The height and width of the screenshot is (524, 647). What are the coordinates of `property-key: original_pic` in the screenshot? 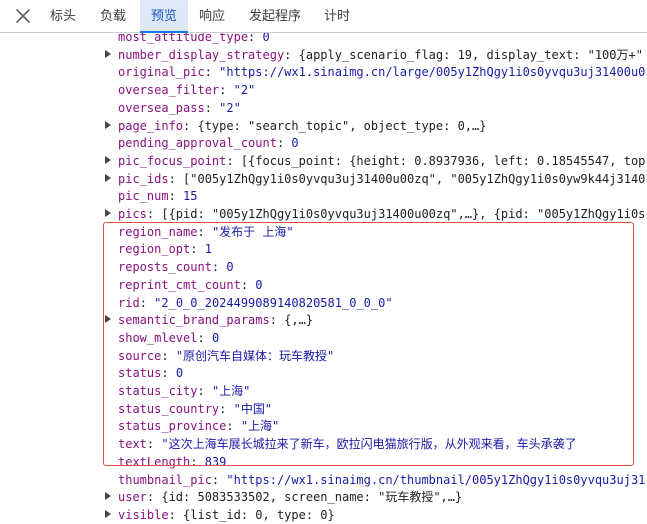 It's located at (161, 72).